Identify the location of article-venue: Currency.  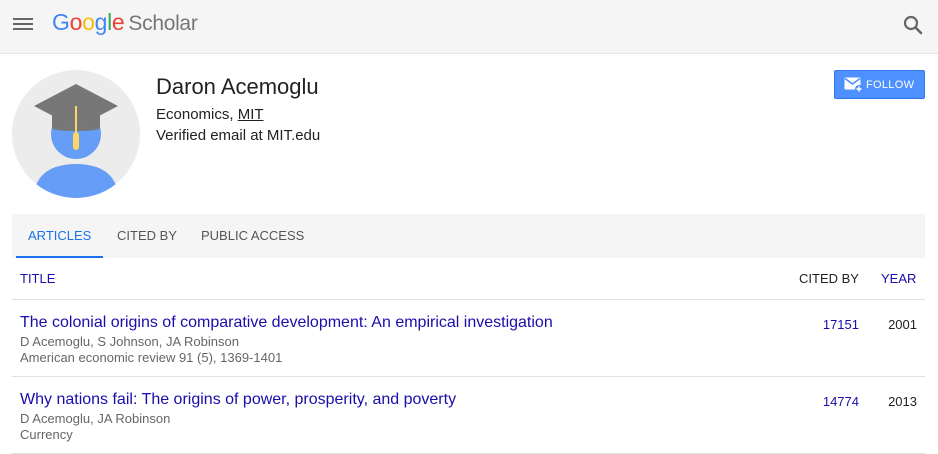
(46, 434).